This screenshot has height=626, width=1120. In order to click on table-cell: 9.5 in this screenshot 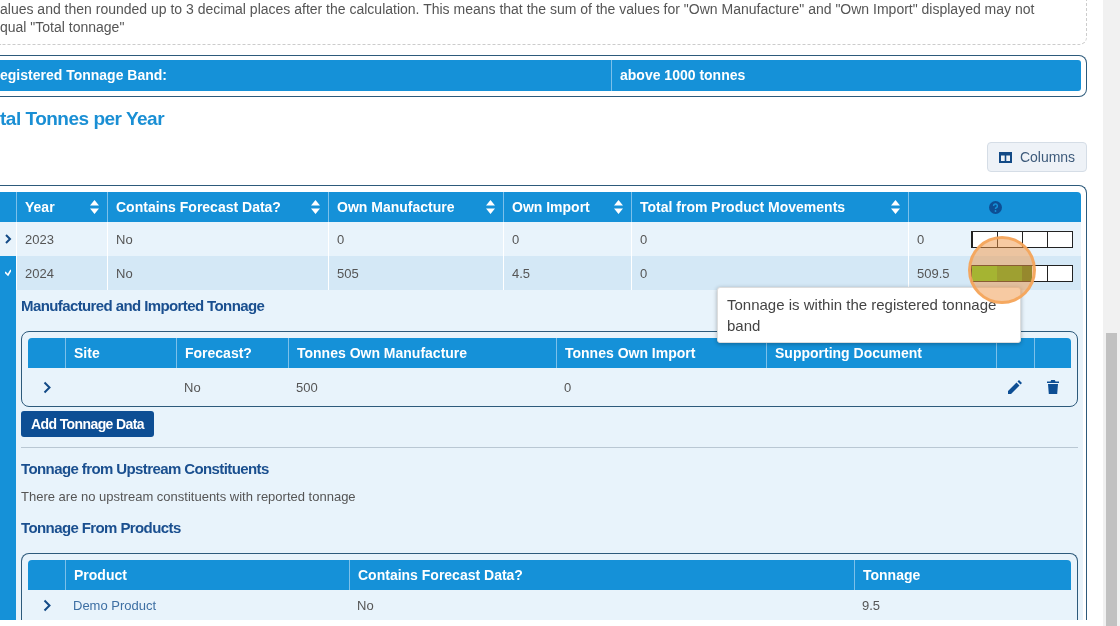, I will do `click(871, 605)`.